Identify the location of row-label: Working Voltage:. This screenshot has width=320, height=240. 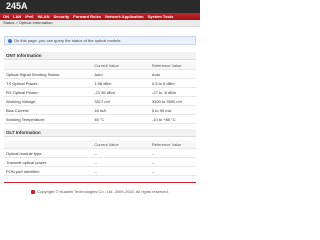
(48, 101).